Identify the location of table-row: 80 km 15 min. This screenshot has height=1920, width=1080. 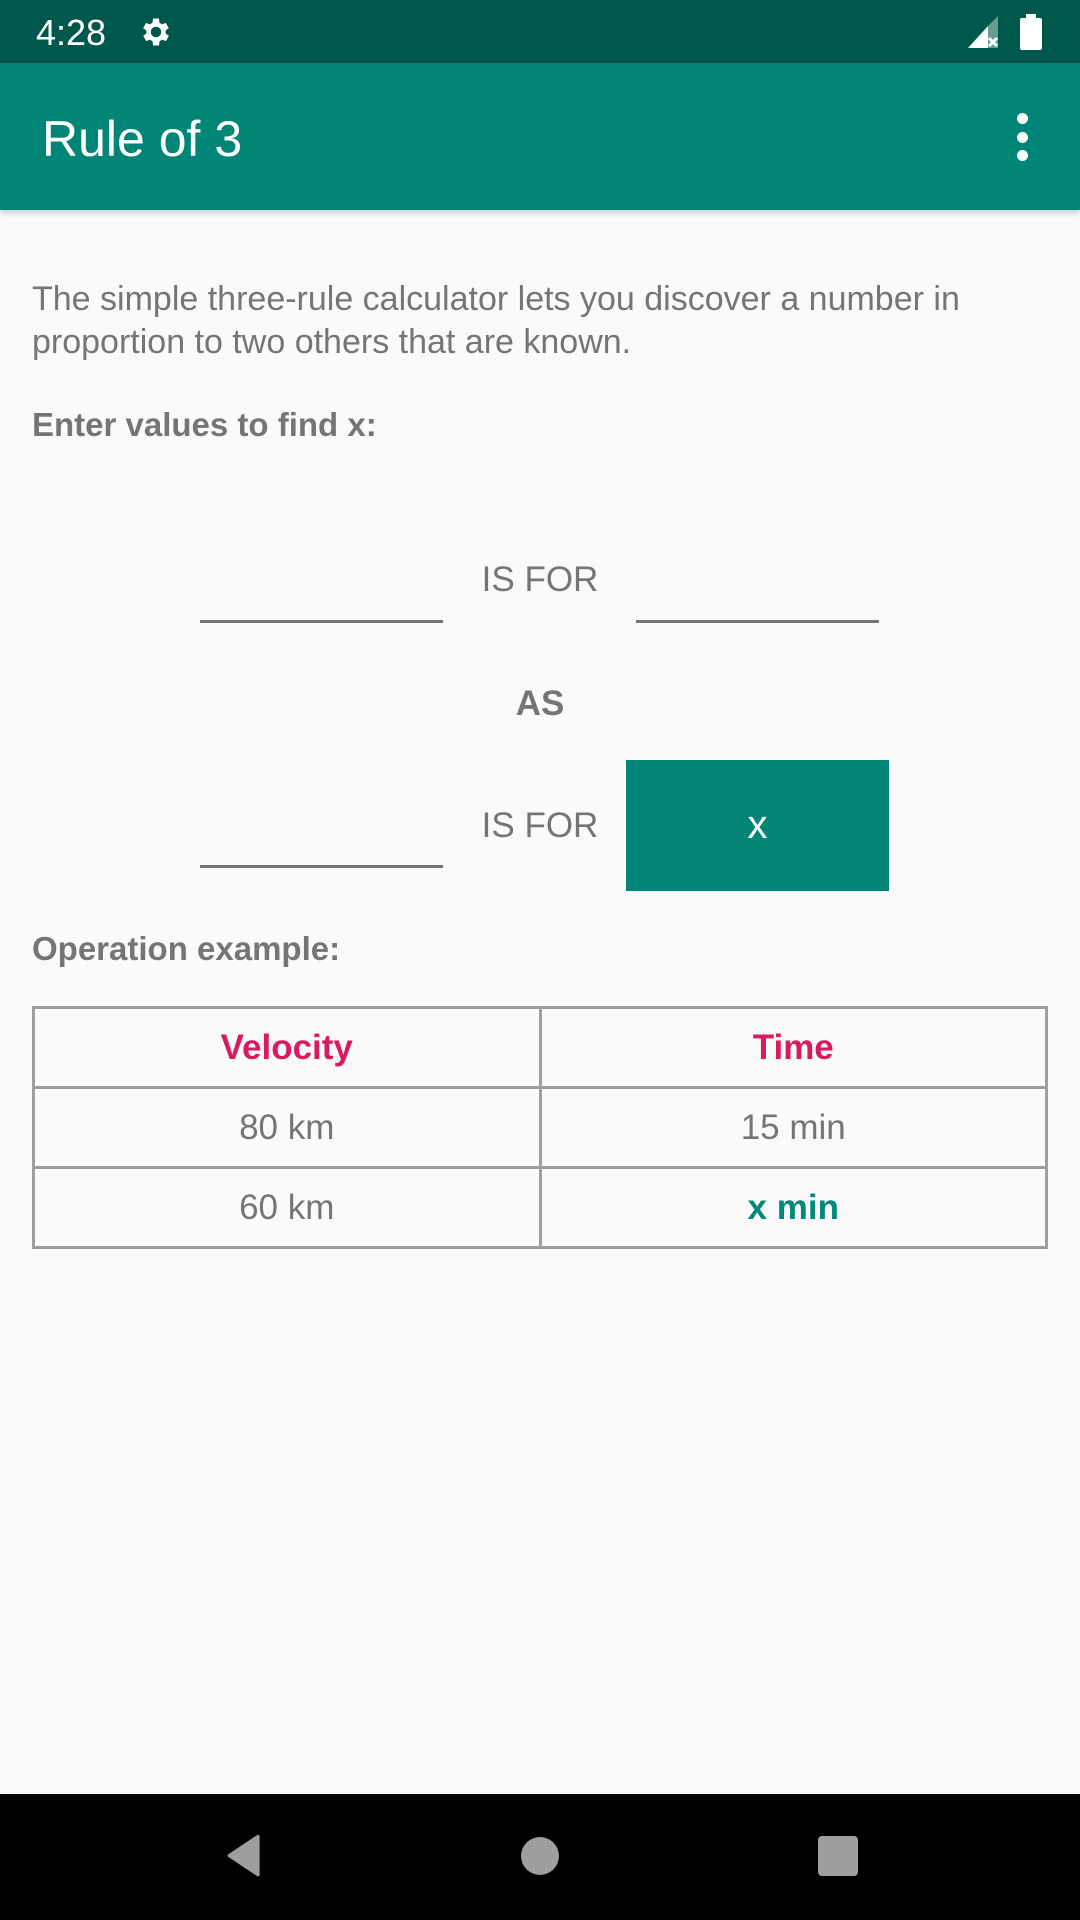
(540, 1127).